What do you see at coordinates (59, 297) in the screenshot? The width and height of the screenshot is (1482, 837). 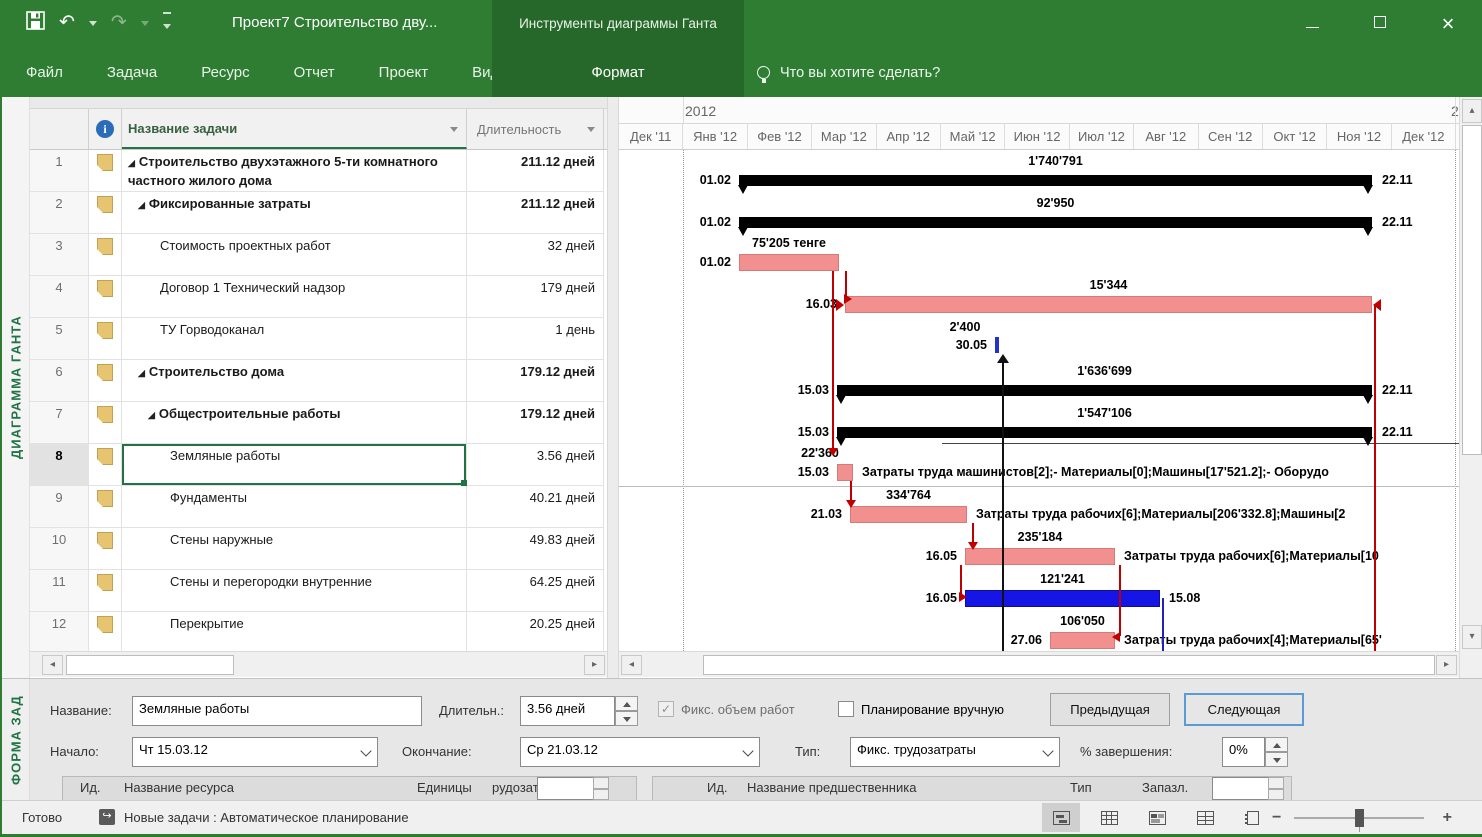 I see `row-number: 4` at bounding box center [59, 297].